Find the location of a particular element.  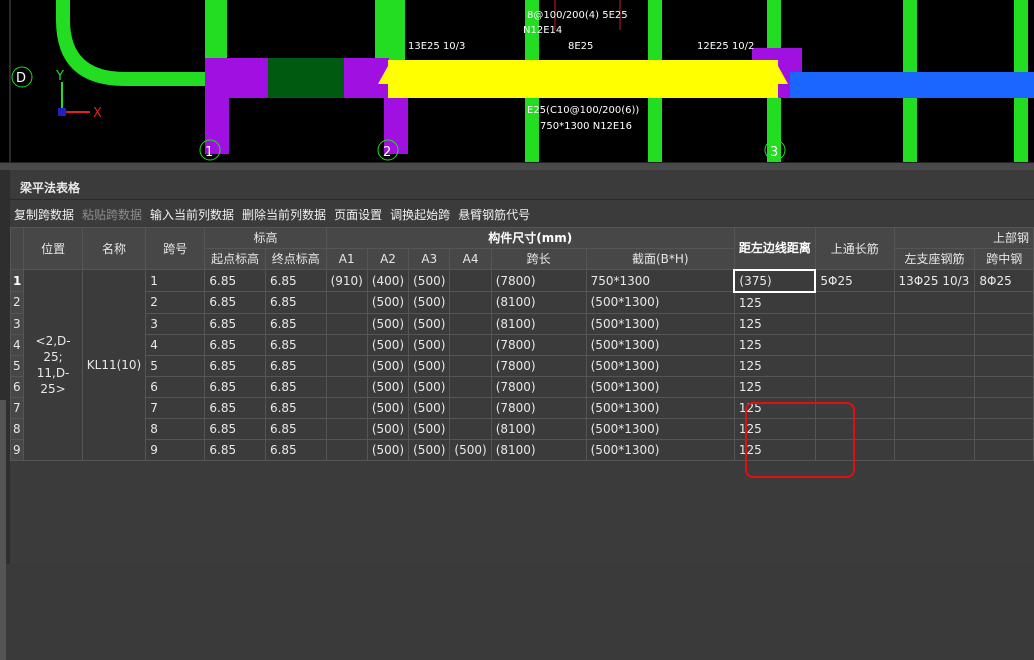

col-header-a4: A4 is located at coordinates (470, 259).